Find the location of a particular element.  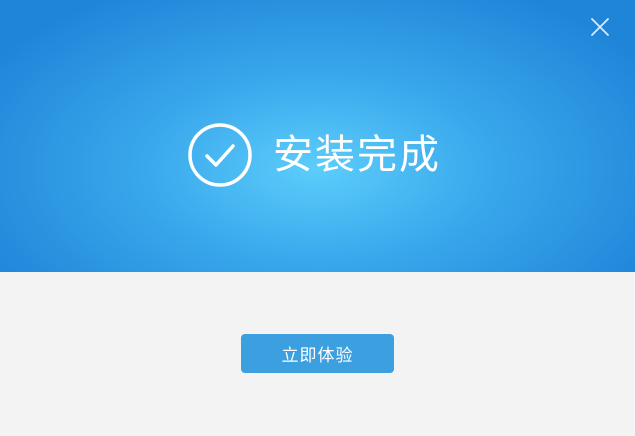

experience-now-button: 立即体验 is located at coordinates (317, 353).